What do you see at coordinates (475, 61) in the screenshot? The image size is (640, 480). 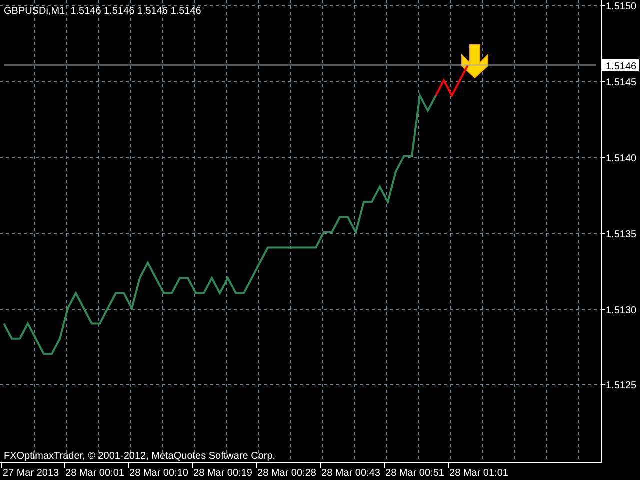 I see `down-arrow-icon` at bounding box center [475, 61].